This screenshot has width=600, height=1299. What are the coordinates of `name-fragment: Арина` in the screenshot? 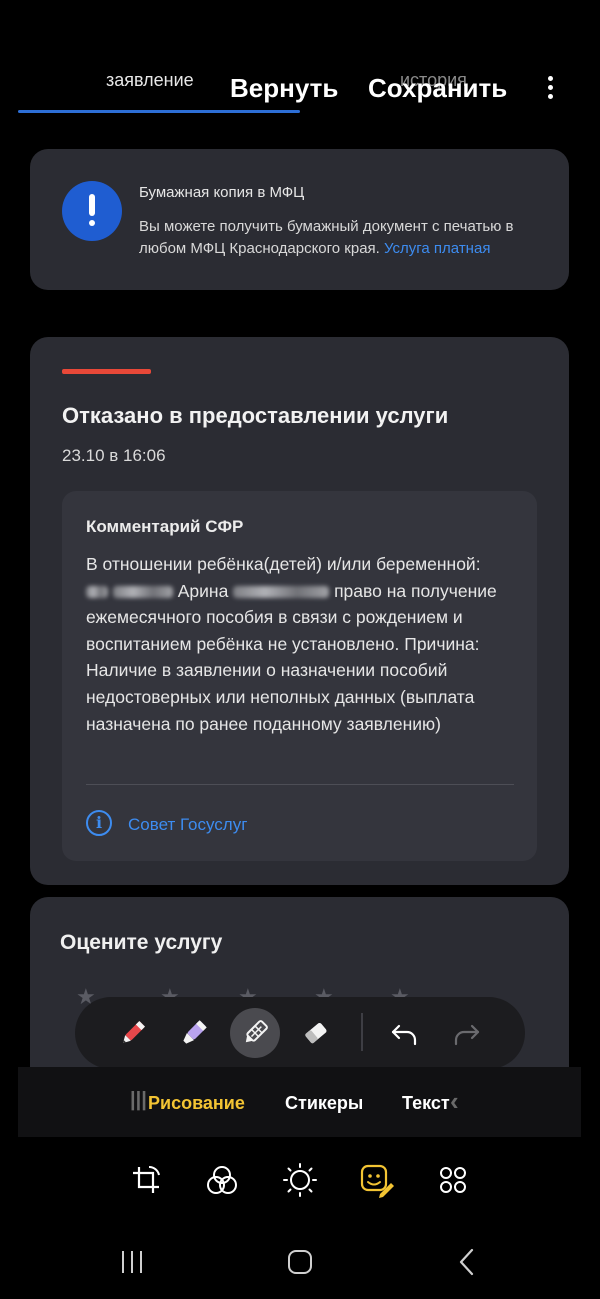 It's located at (203, 590).